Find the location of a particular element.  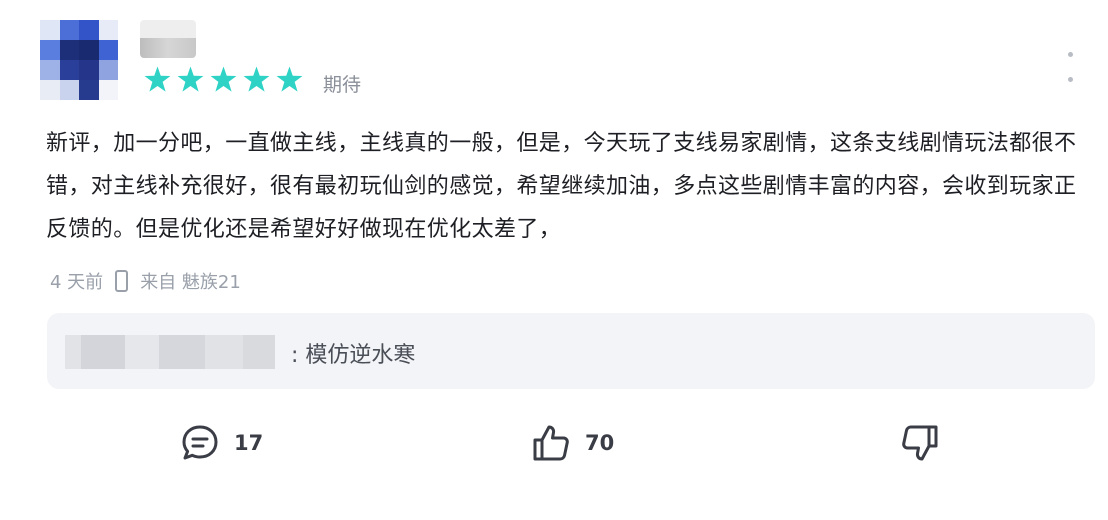

comment-bubble-icon is located at coordinates (200, 442).